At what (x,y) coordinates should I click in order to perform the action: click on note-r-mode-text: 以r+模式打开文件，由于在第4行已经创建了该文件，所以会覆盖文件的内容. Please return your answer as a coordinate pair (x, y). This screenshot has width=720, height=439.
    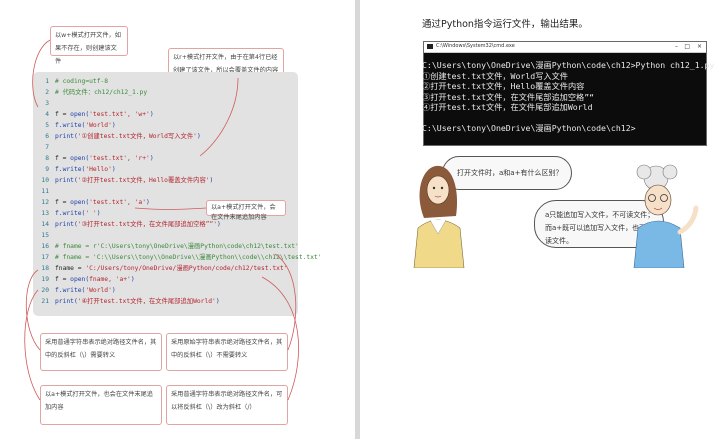
    Looking at the image, I should click on (226, 64).